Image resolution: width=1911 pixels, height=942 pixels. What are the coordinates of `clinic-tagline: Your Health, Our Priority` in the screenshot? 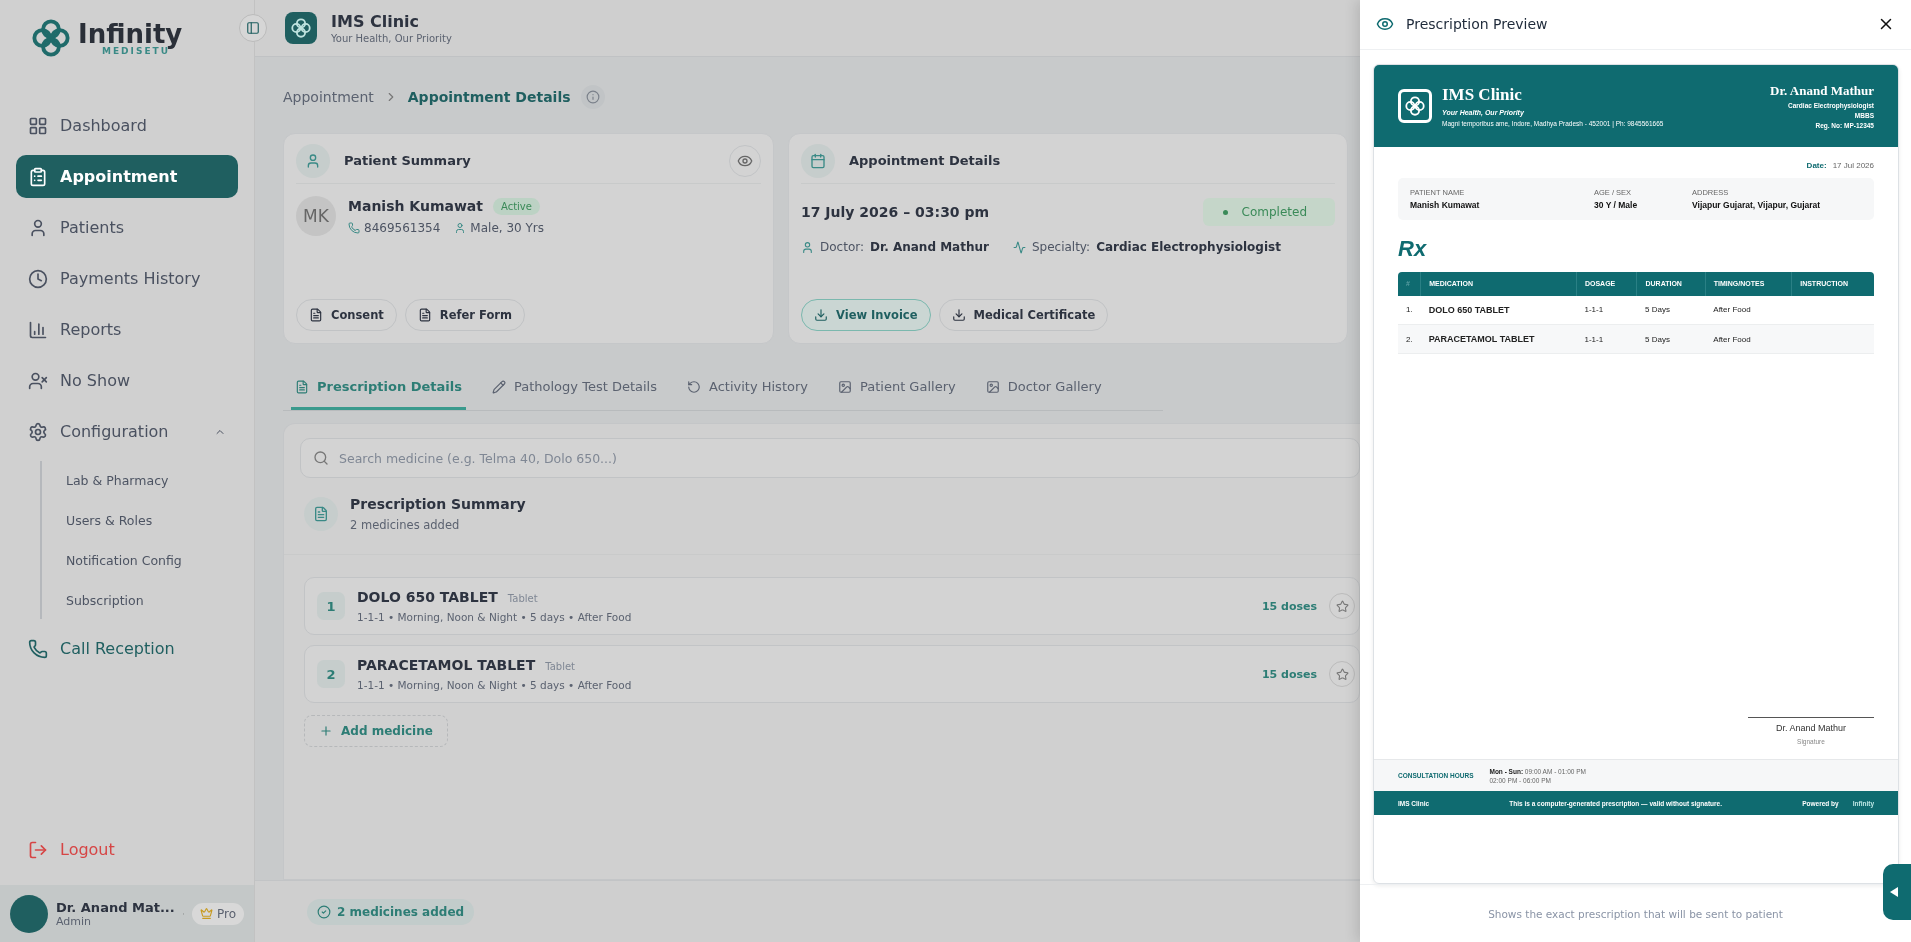 It's located at (391, 38).